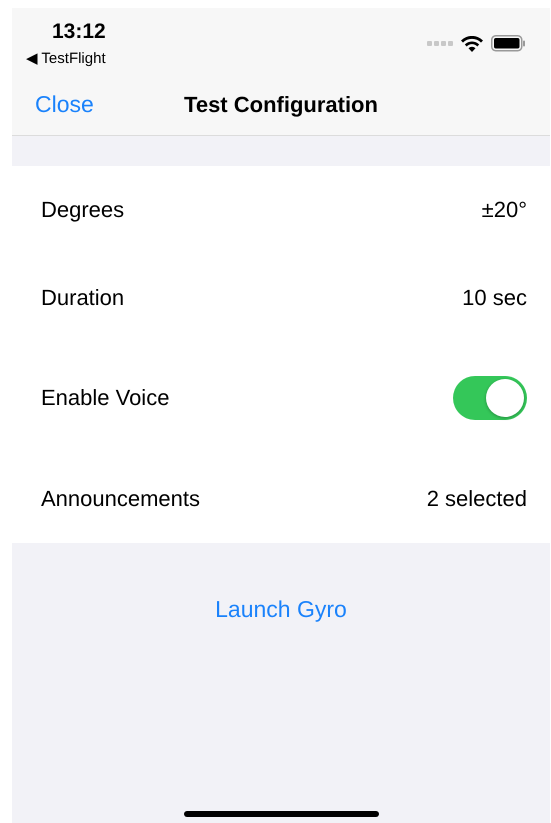 The height and width of the screenshot is (823, 551). I want to click on back-to-app-link: ◀ TestFlight, so click(66, 58).